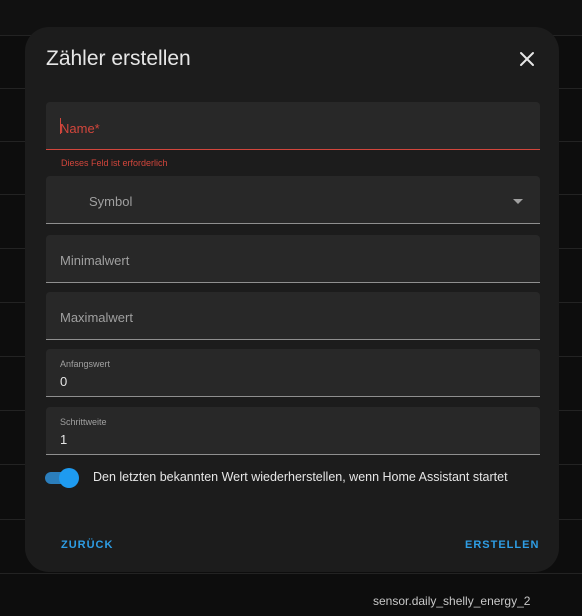 This screenshot has width=582, height=616. I want to click on initial-value-label: Anfangswert, so click(85, 364).